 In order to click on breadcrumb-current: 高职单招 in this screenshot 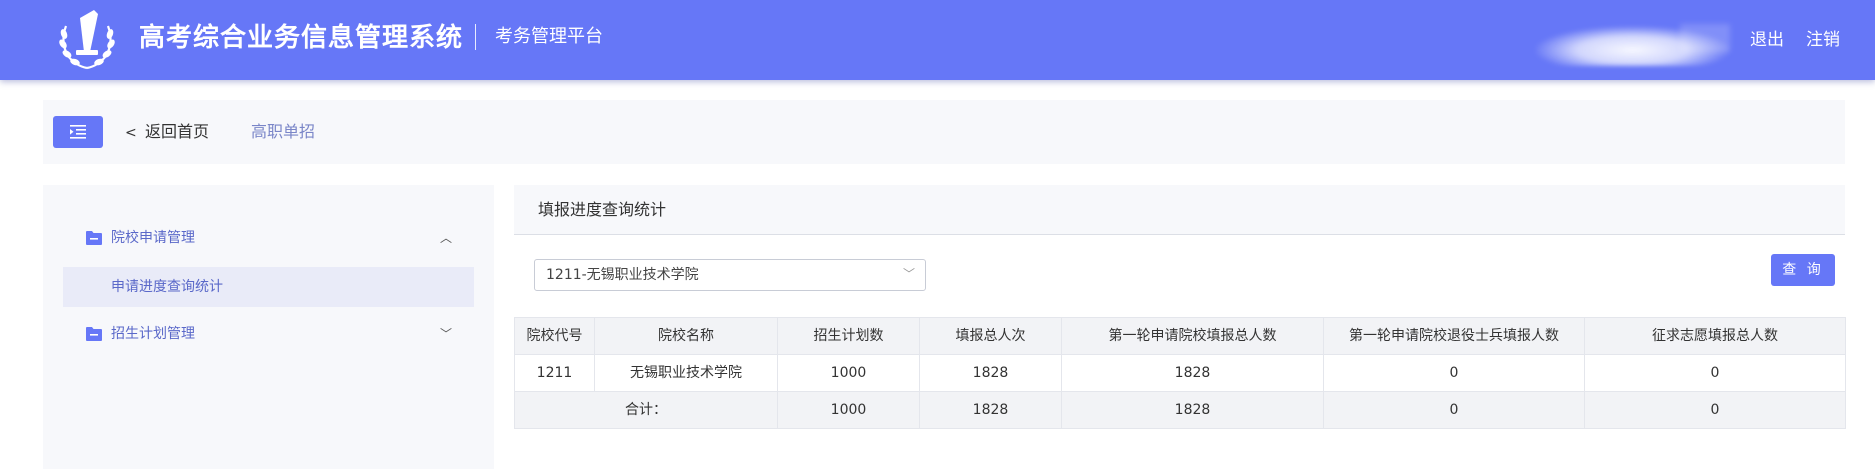, I will do `click(283, 132)`.